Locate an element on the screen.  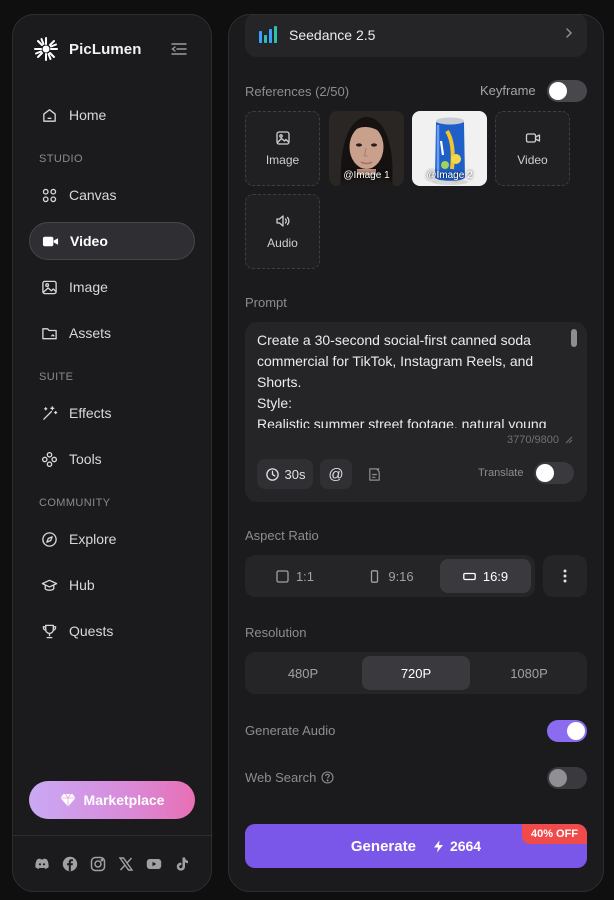
add-image-reference: Image is located at coordinates (282, 148).